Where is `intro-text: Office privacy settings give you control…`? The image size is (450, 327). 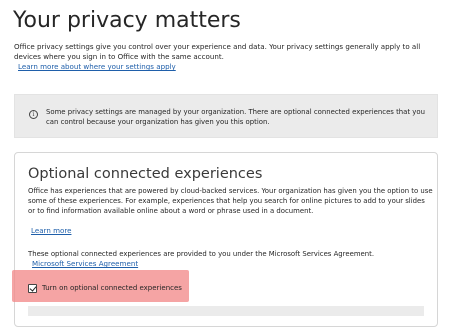 intro-text: Office privacy settings give you control… is located at coordinates (217, 51).